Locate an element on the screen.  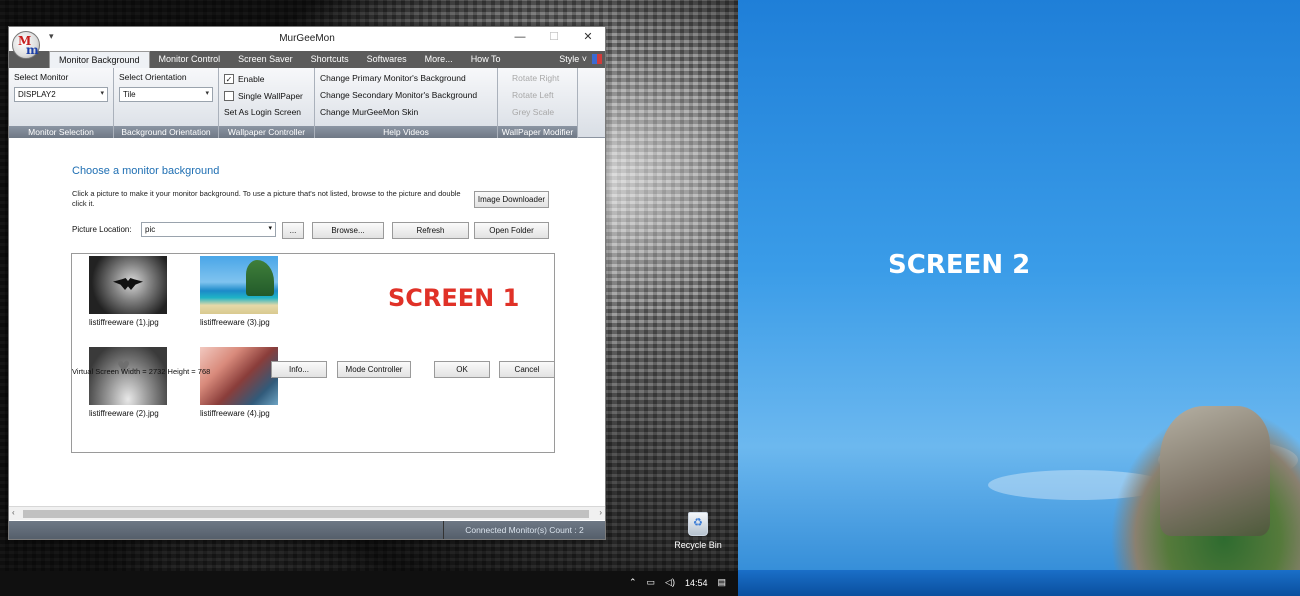
ok-button: OK is located at coordinates (462, 369).